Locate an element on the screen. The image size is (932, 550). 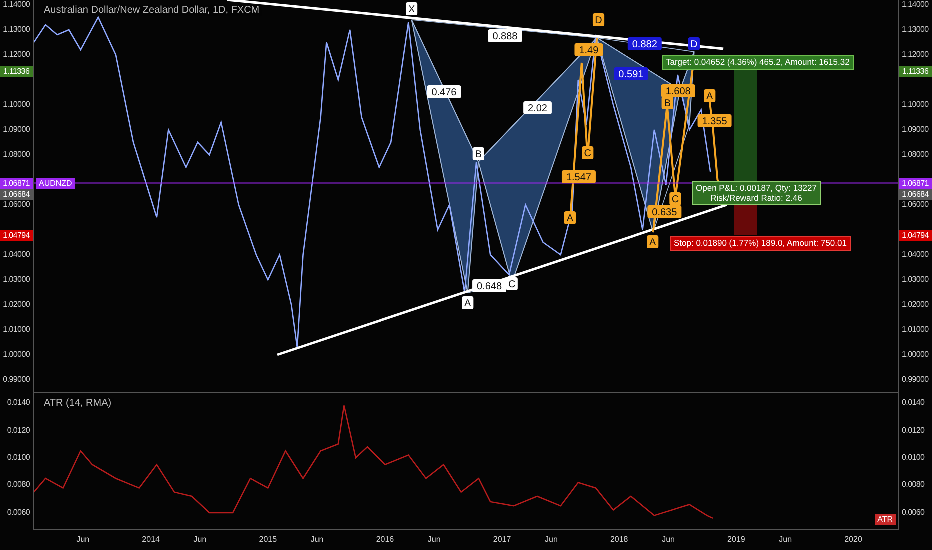
stop-label: Stop: 0.01890 (1.77%) 189.0, Amount: 750.01 is located at coordinates (760, 244).